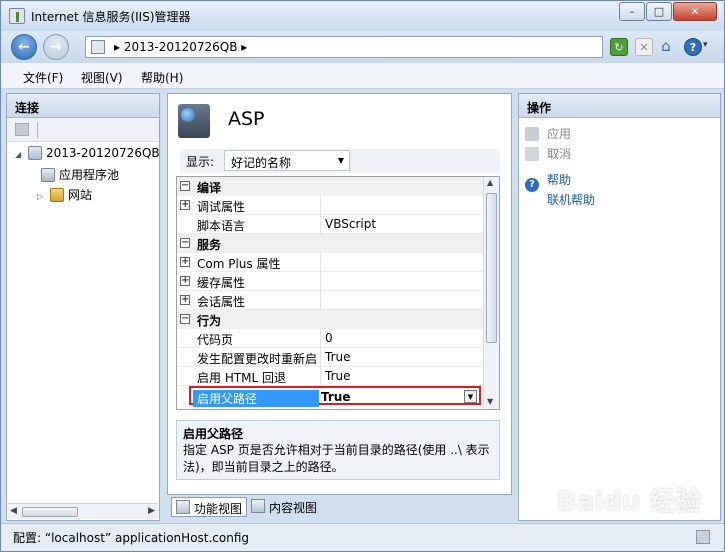  Describe the element at coordinates (619, 47) in the screenshot. I see `refresh-icon: ↻` at that location.